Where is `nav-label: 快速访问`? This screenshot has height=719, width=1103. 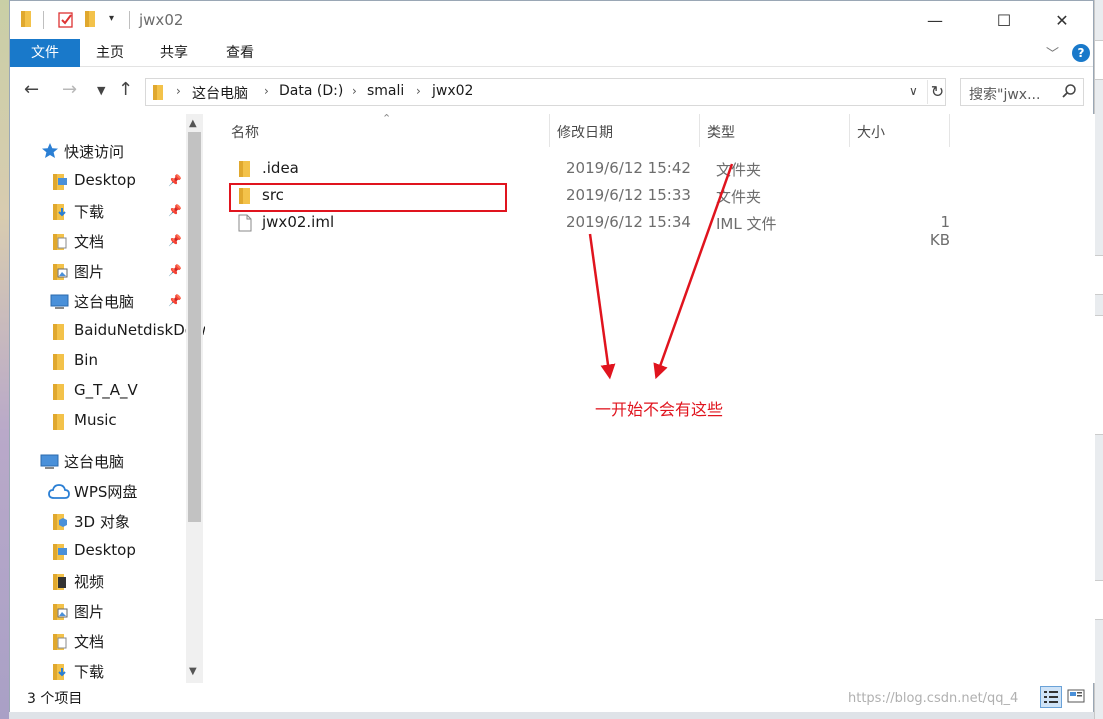
nav-label: 快速访问 is located at coordinates (94, 152).